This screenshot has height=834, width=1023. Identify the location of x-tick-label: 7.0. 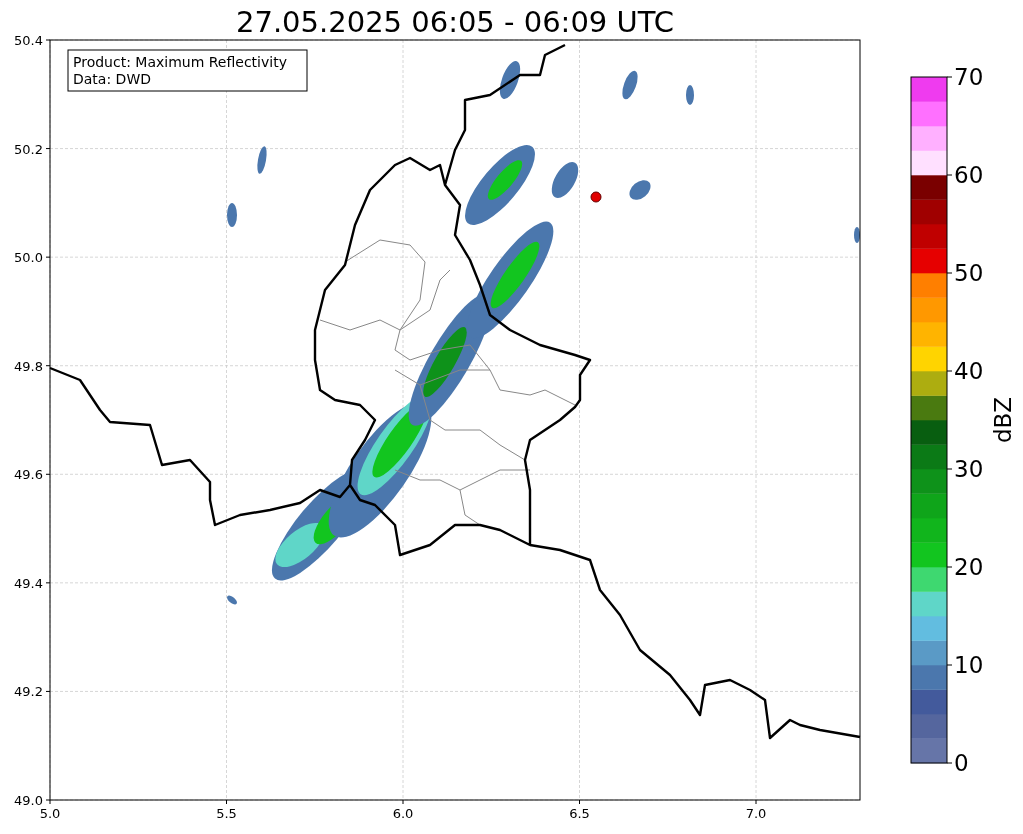
(756, 813).